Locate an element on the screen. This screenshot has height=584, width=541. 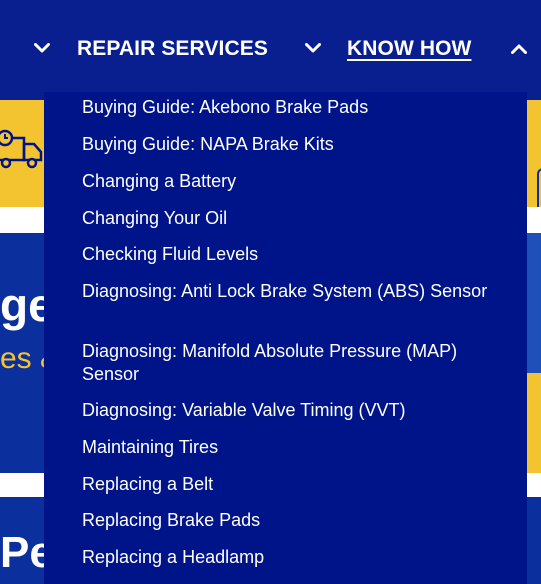
background-page-right is located at coordinates (534, 342).